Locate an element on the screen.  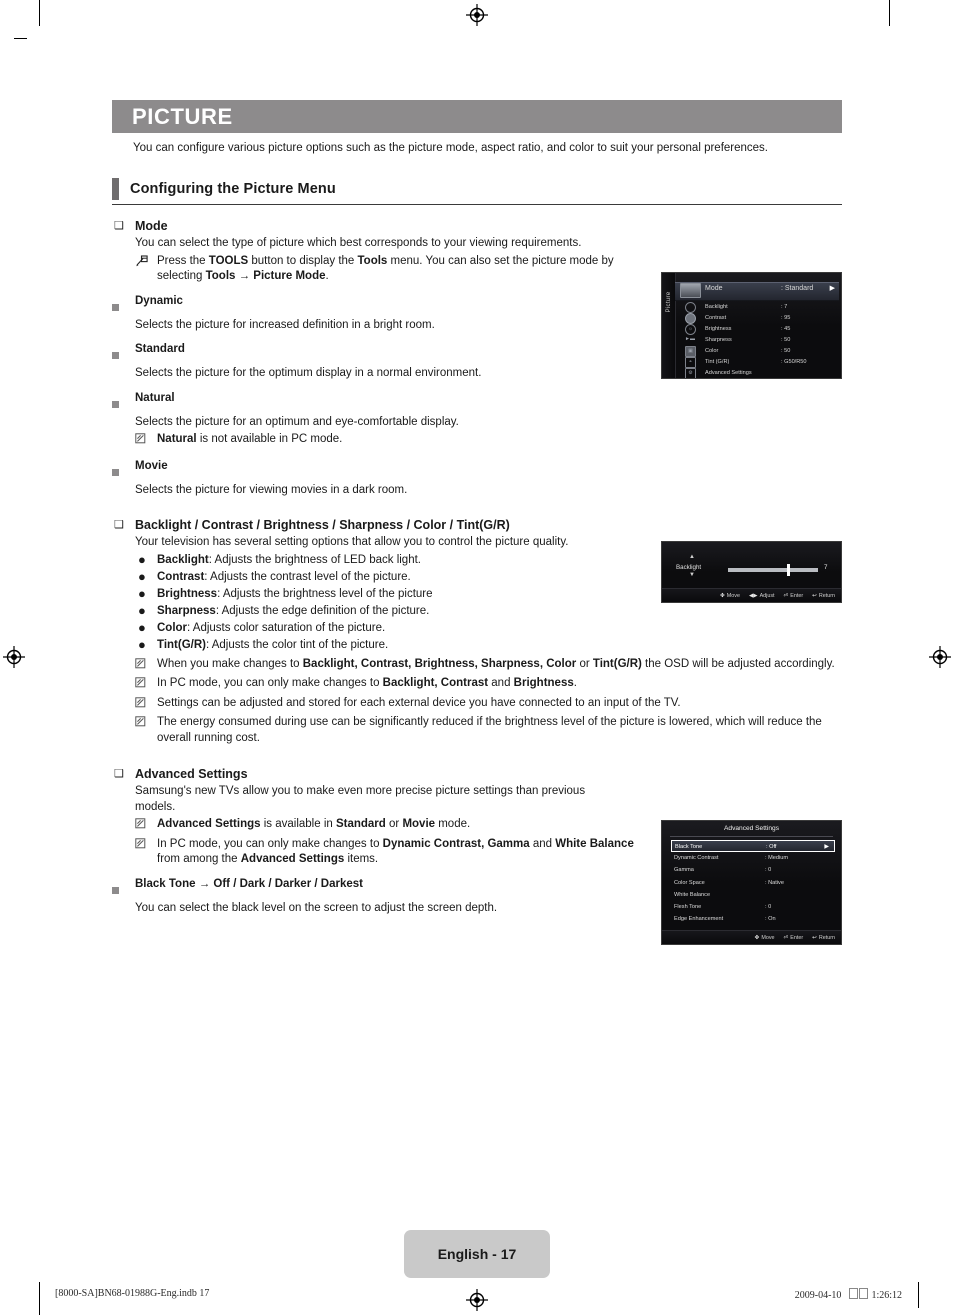
move-icon: ✤ is located at coordinates (757, 937).